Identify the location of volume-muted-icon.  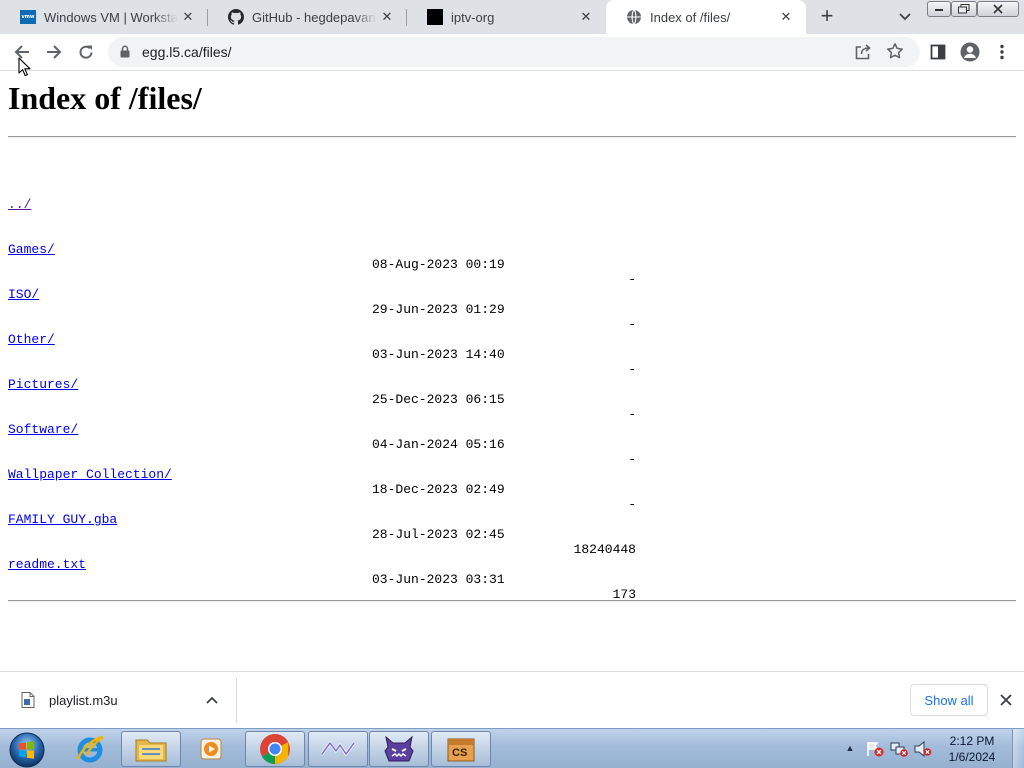
(923, 749).